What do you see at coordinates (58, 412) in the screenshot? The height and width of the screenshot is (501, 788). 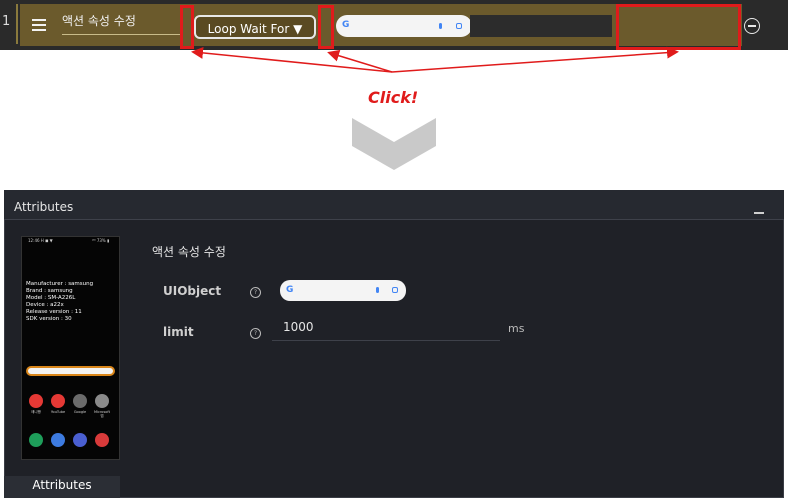 I see `app-label: YouTube` at bounding box center [58, 412].